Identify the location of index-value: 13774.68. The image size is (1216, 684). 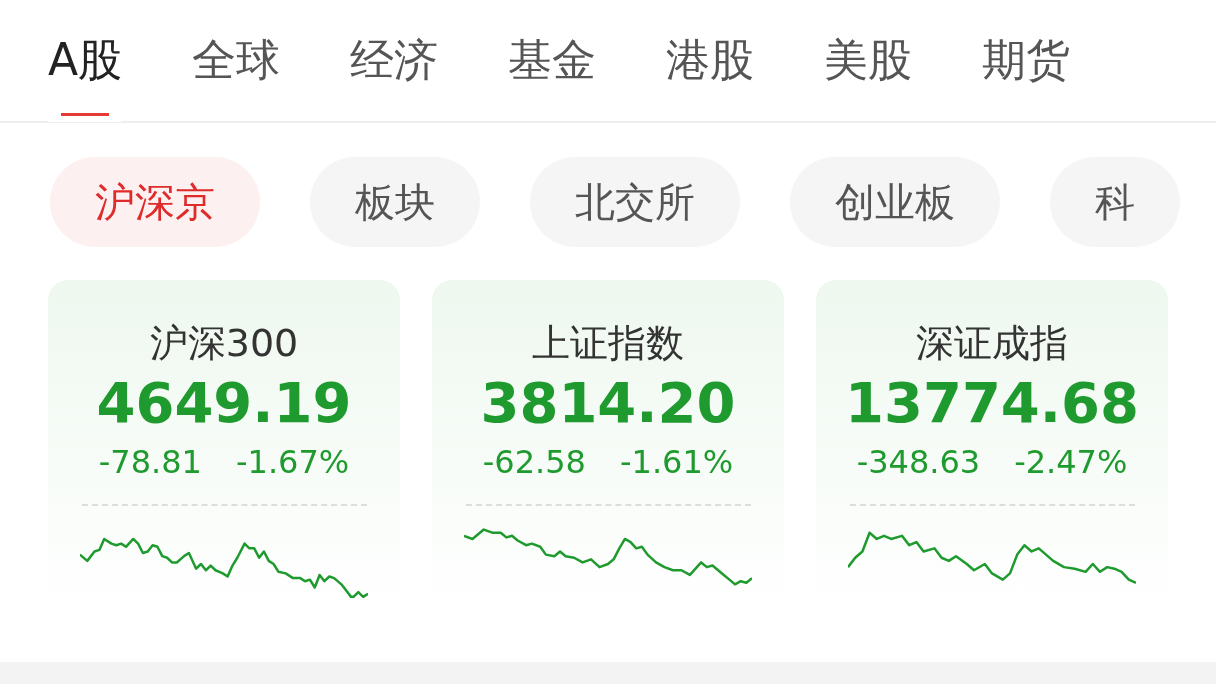
(992, 403).